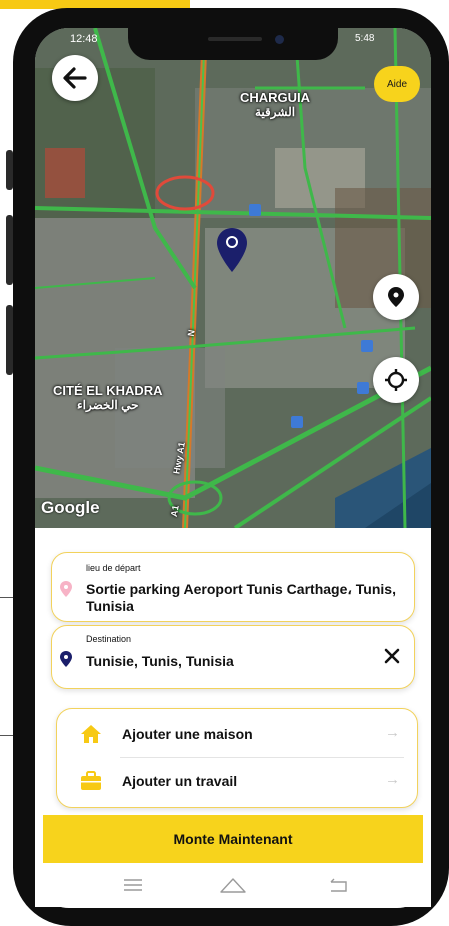 This screenshot has height=926, width=449. Describe the element at coordinates (180, 781) in the screenshot. I see `list-item-label: Ajouter un travail` at that location.